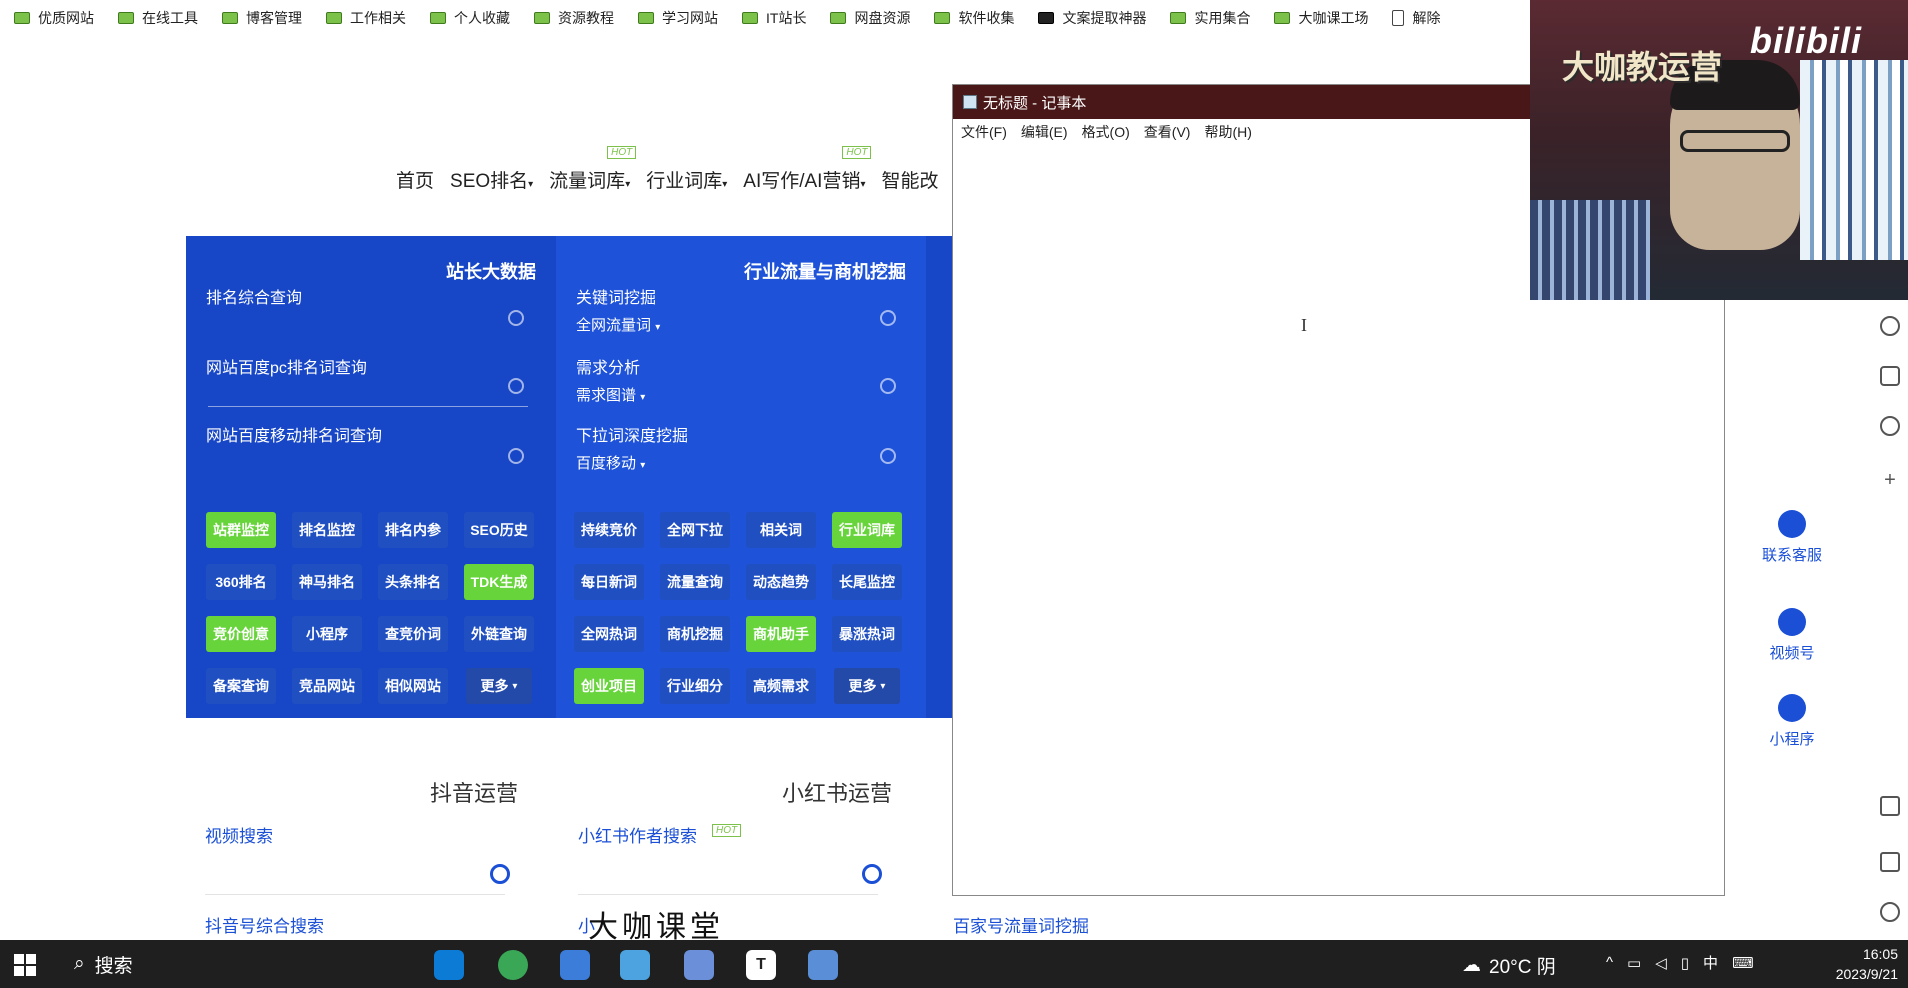 This screenshot has height=988, width=1908. Describe the element at coordinates (781, 530) in the screenshot. I see `tool-button: 相关词` at that location.